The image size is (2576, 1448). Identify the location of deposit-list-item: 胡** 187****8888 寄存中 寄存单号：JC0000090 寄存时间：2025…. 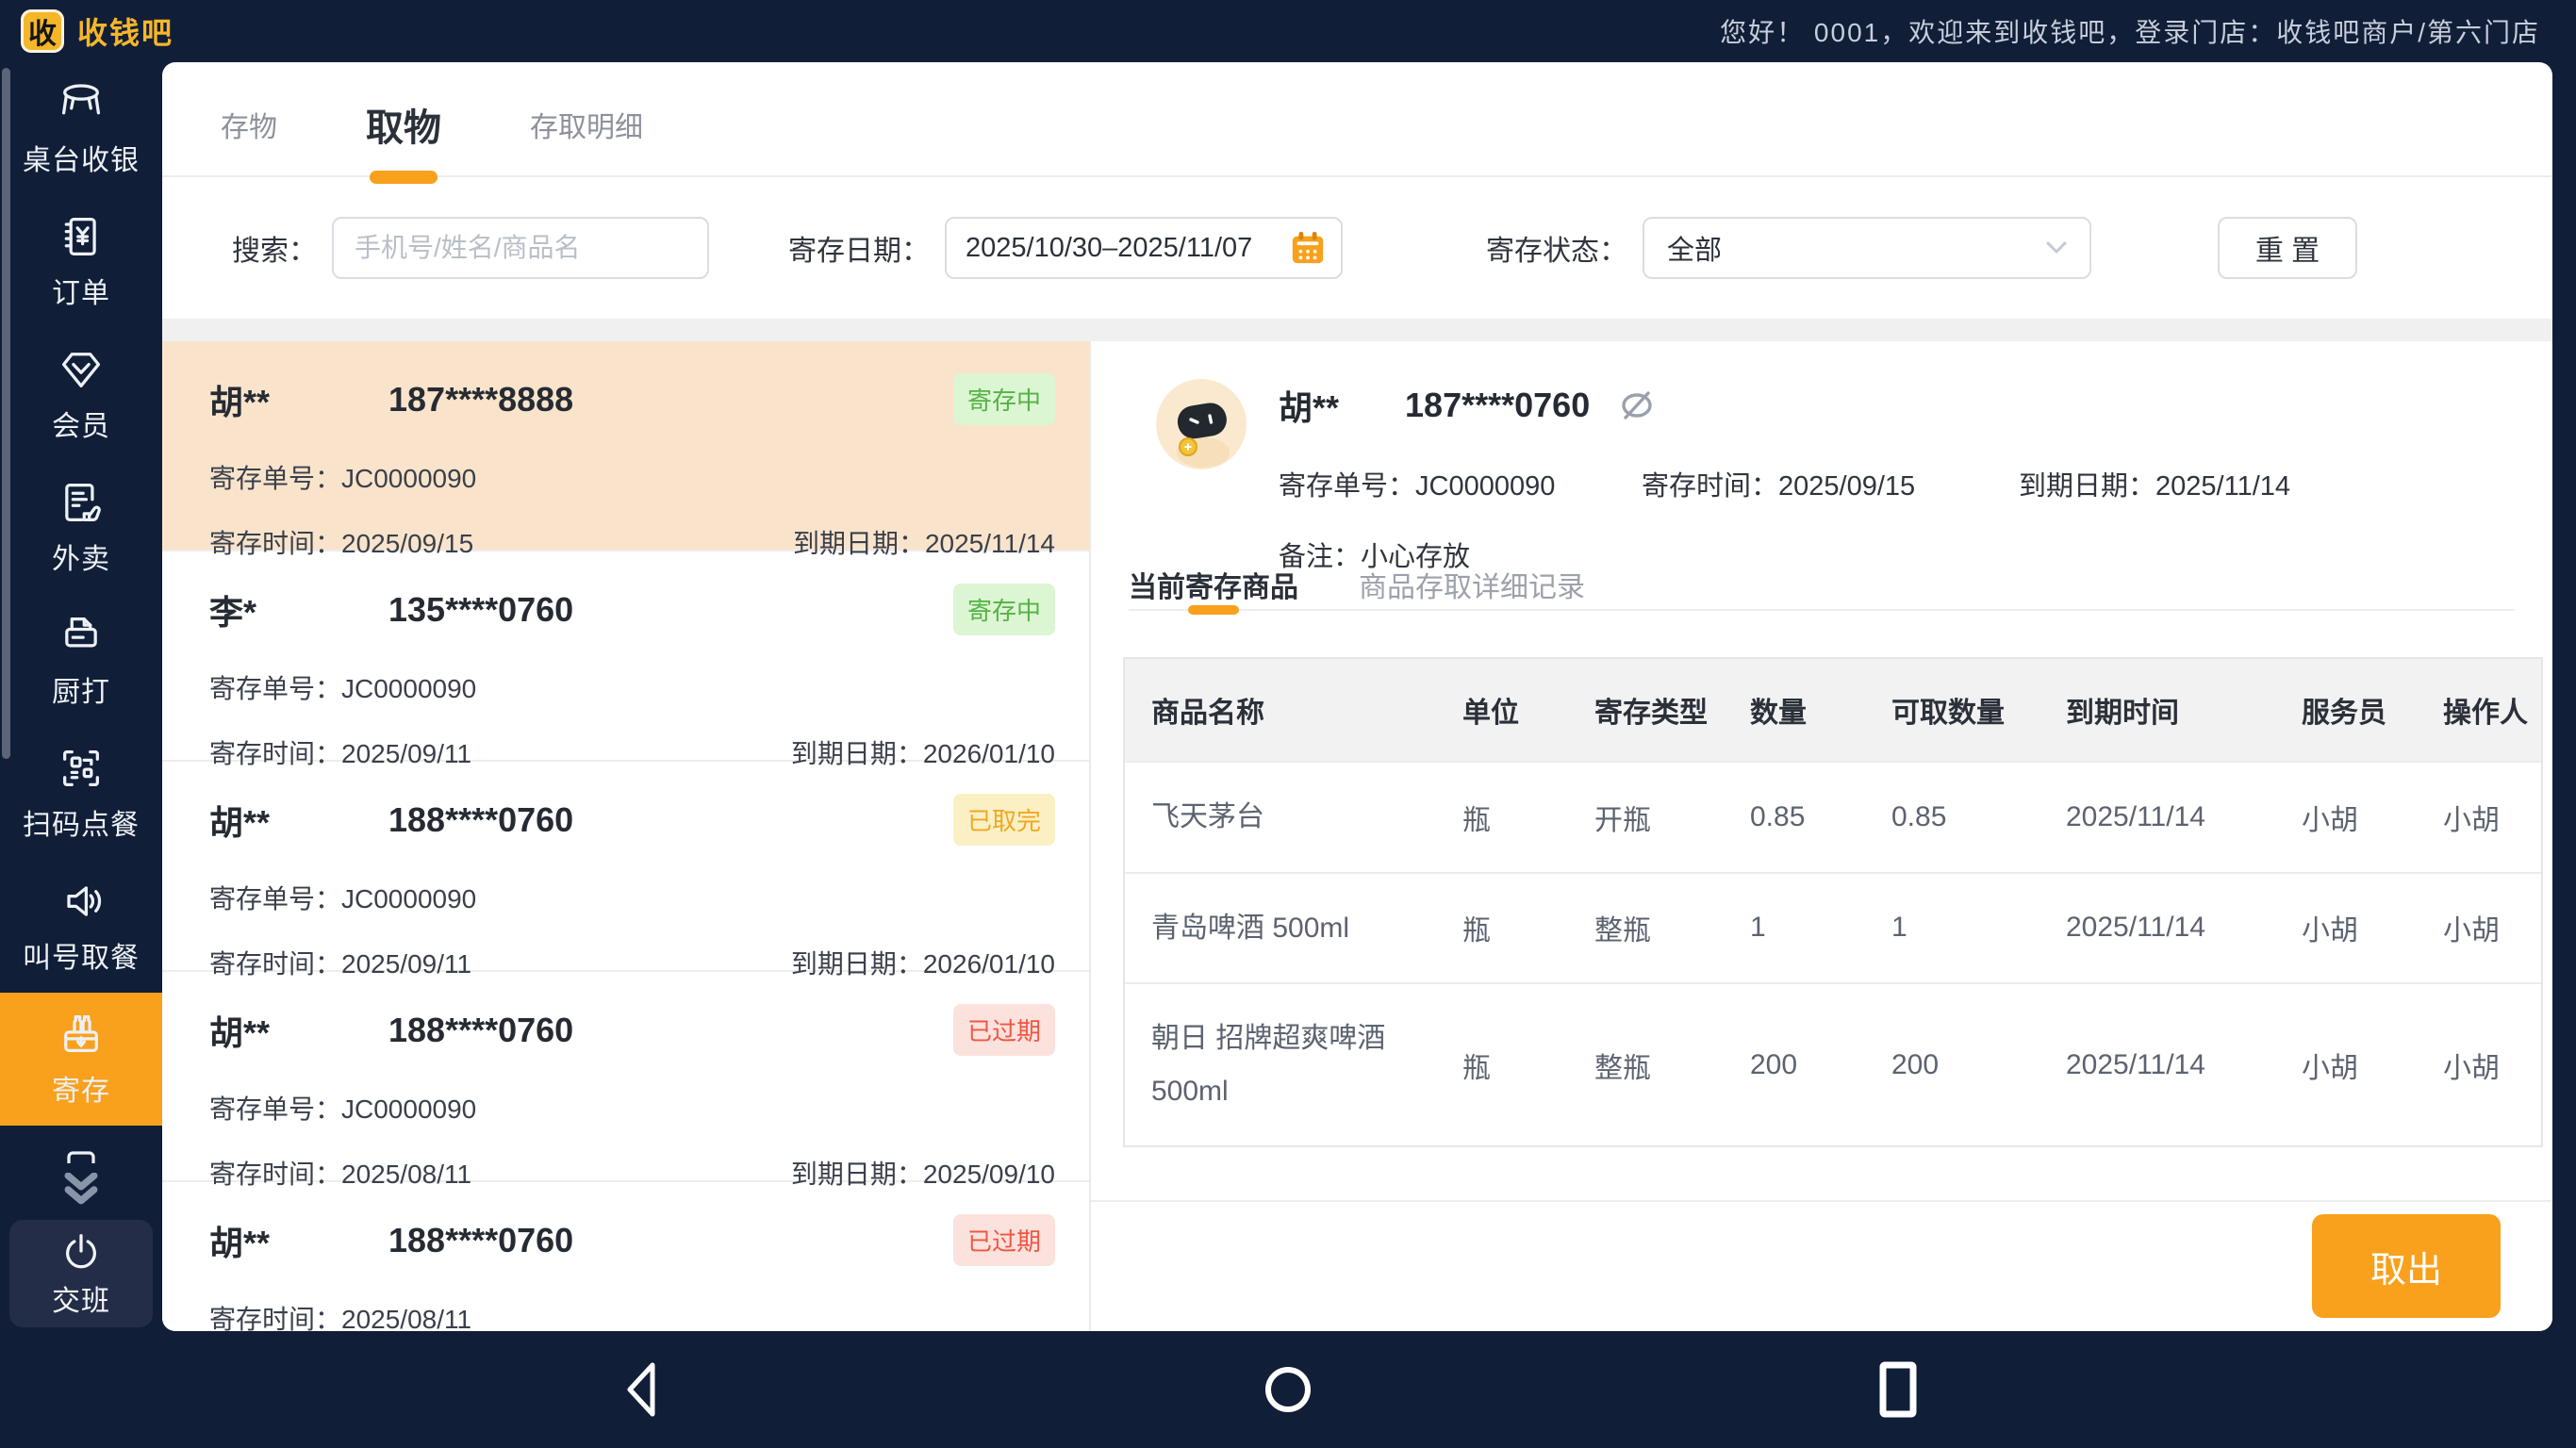
(625, 449).